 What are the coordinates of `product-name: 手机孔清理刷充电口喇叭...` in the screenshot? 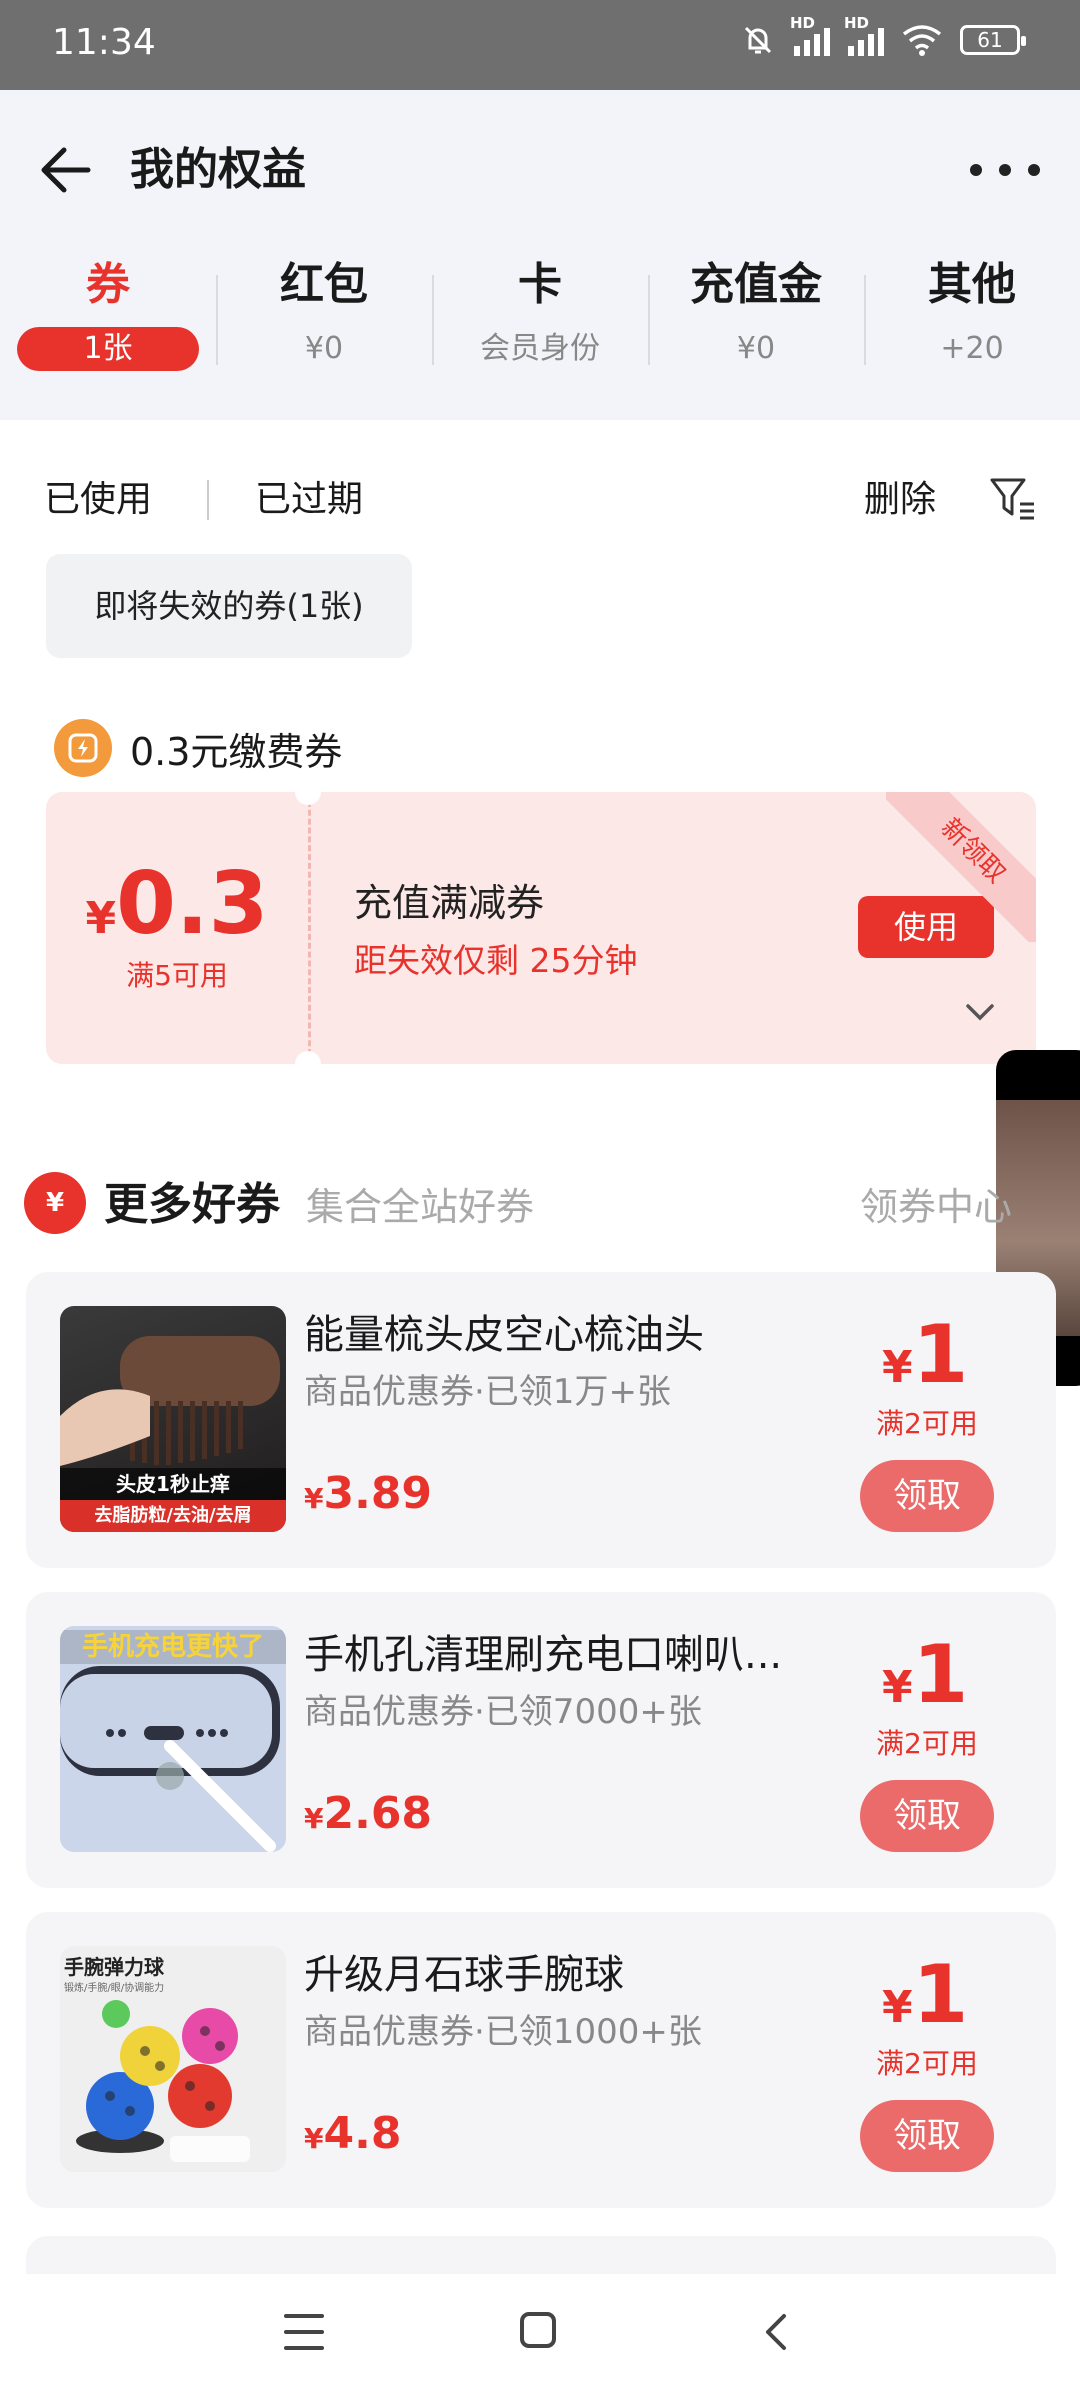 It's located at (543, 1655).